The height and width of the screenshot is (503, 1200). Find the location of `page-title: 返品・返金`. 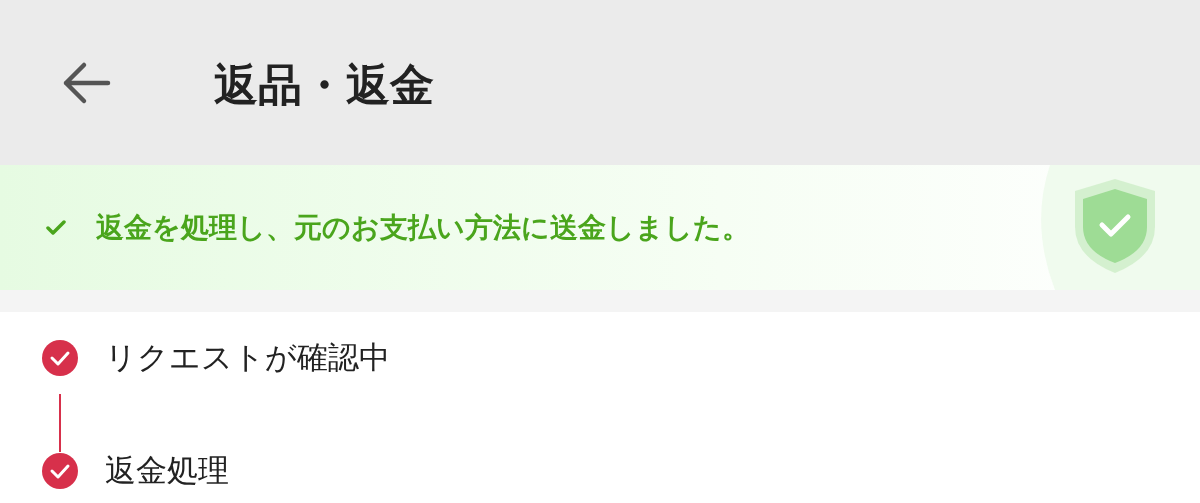

page-title: 返品・返金 is located at coordinates (324, 85).